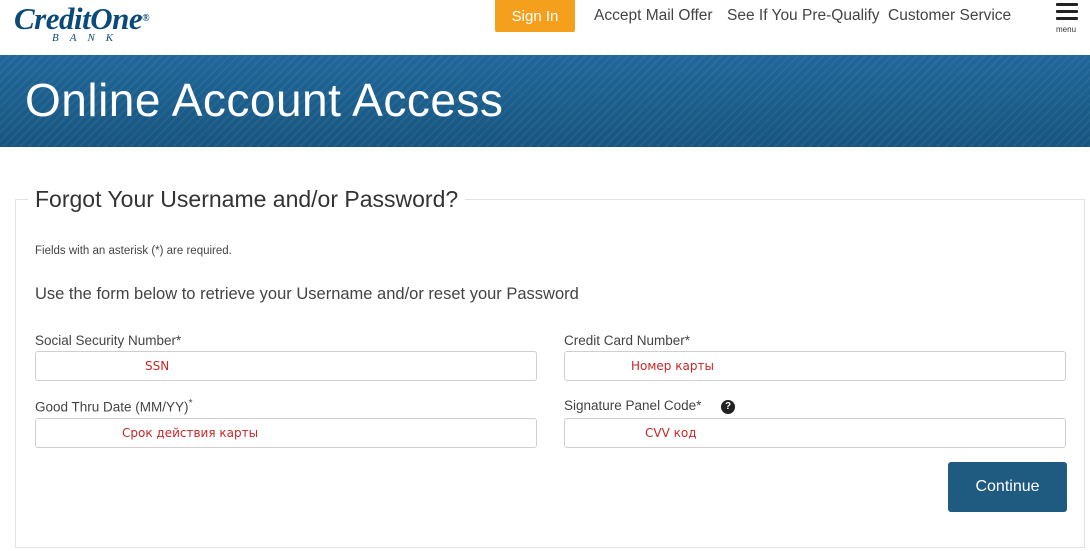  I want to click on nav-pre-qualify: See If You Pre-Qualify, so click(803, 16).